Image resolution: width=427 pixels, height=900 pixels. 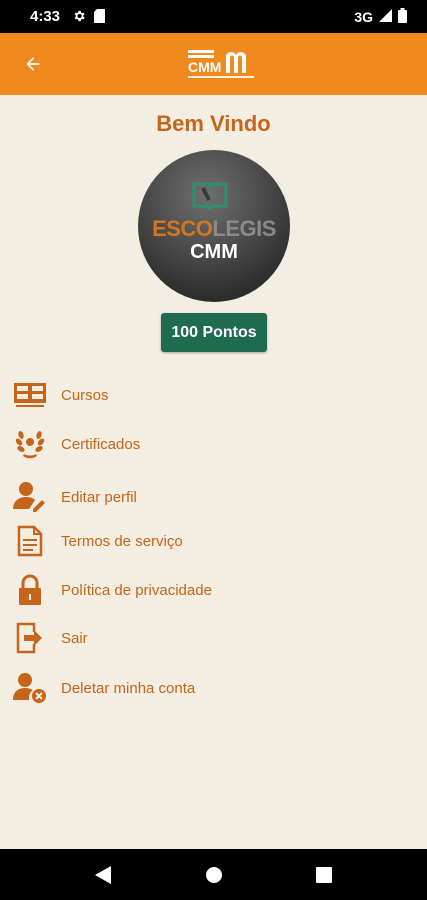 What do you see at coordinates (213, 541) in the screenshot?
I see `menu-item-termos: Termos de serviço` at bounding box center [213, 541].